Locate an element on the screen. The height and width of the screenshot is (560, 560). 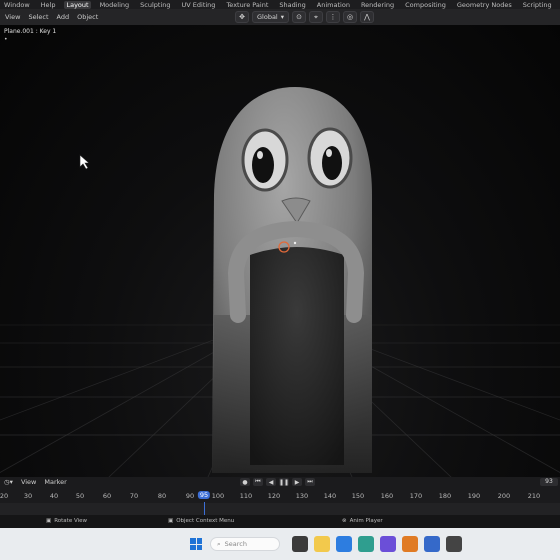
frame-tick: 110 is located at coordinates (246, 496).